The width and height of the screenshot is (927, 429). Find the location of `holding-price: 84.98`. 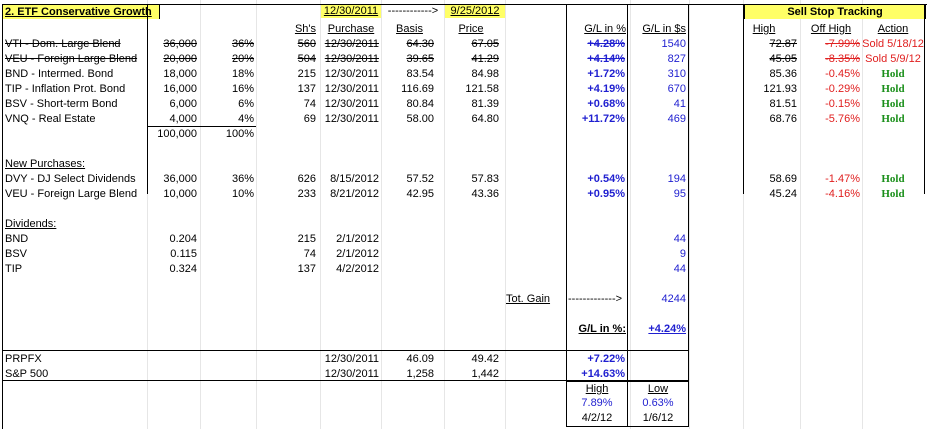

holding-price: 84.98 is located at coordinates (485, 74).